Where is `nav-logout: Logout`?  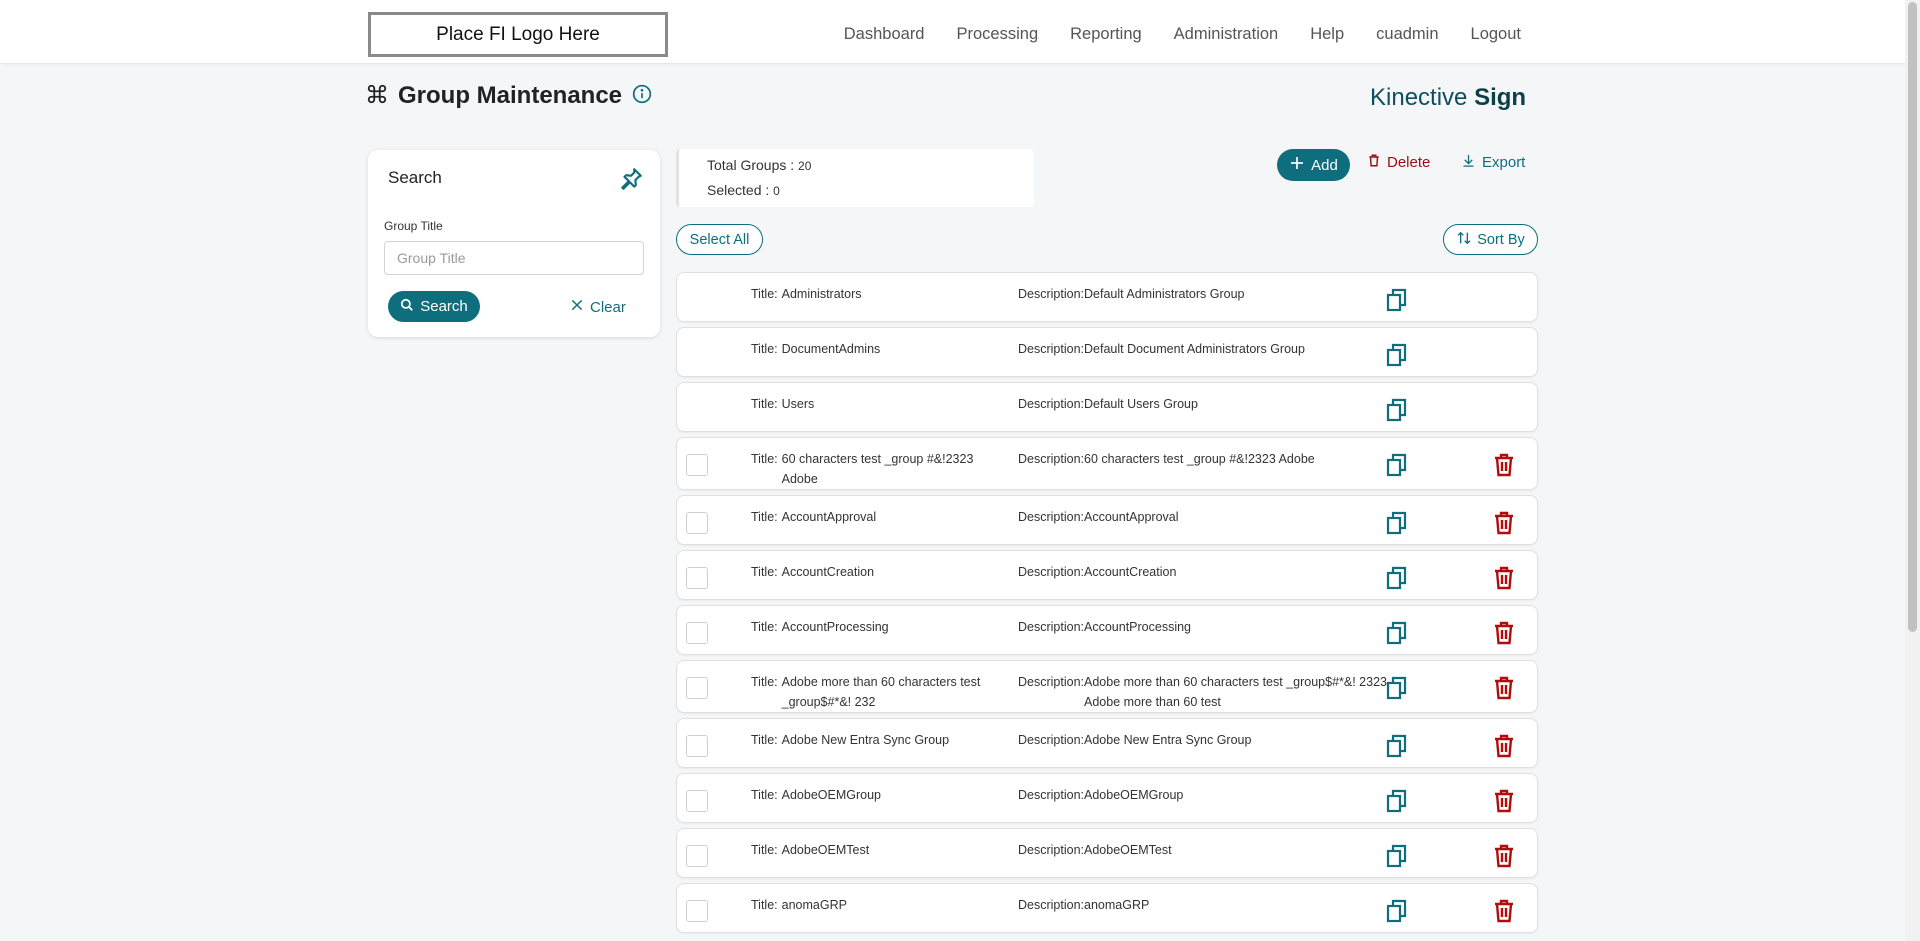 nav-logout: Logout is located at coordinates (1496, 34).